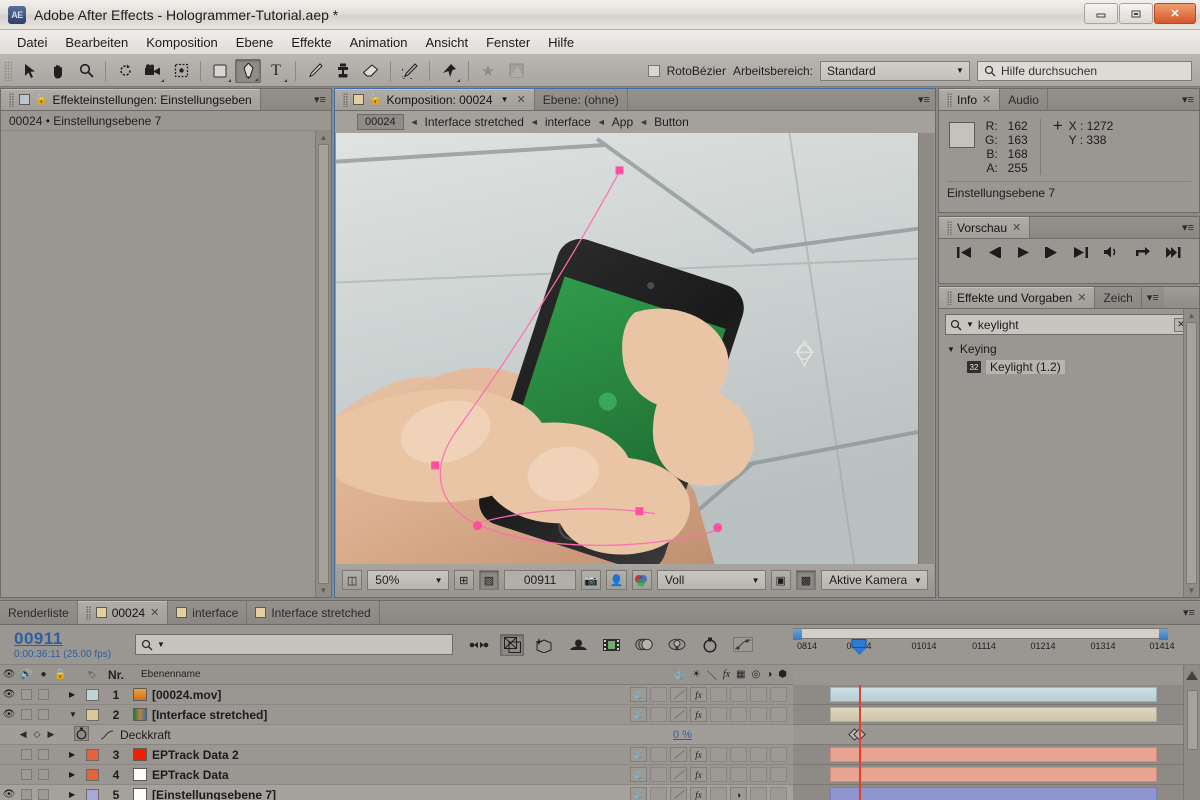 The width and height of the screenshot is (1200, 800). What do you see at coordinates (96, 42) in the screenshot?
I see `menu-bearbeiten: Bearbeiten` at bounding box center [96, 42].